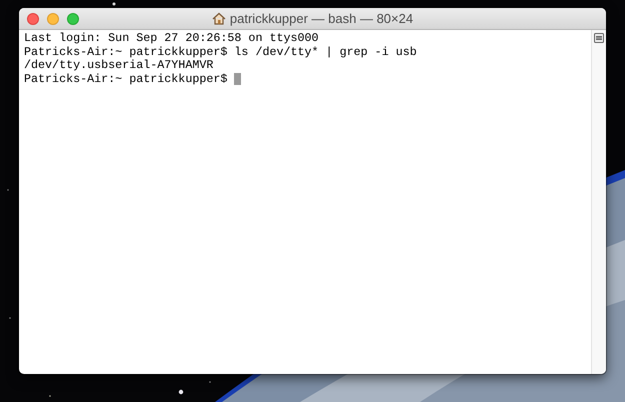 This screenshot has height=402, width=625. Describe the element at coordinates (119, 65) in the screenshot. I see `terminal-line: /dev/tty.usbserial-A7YHAMVR` at that location.